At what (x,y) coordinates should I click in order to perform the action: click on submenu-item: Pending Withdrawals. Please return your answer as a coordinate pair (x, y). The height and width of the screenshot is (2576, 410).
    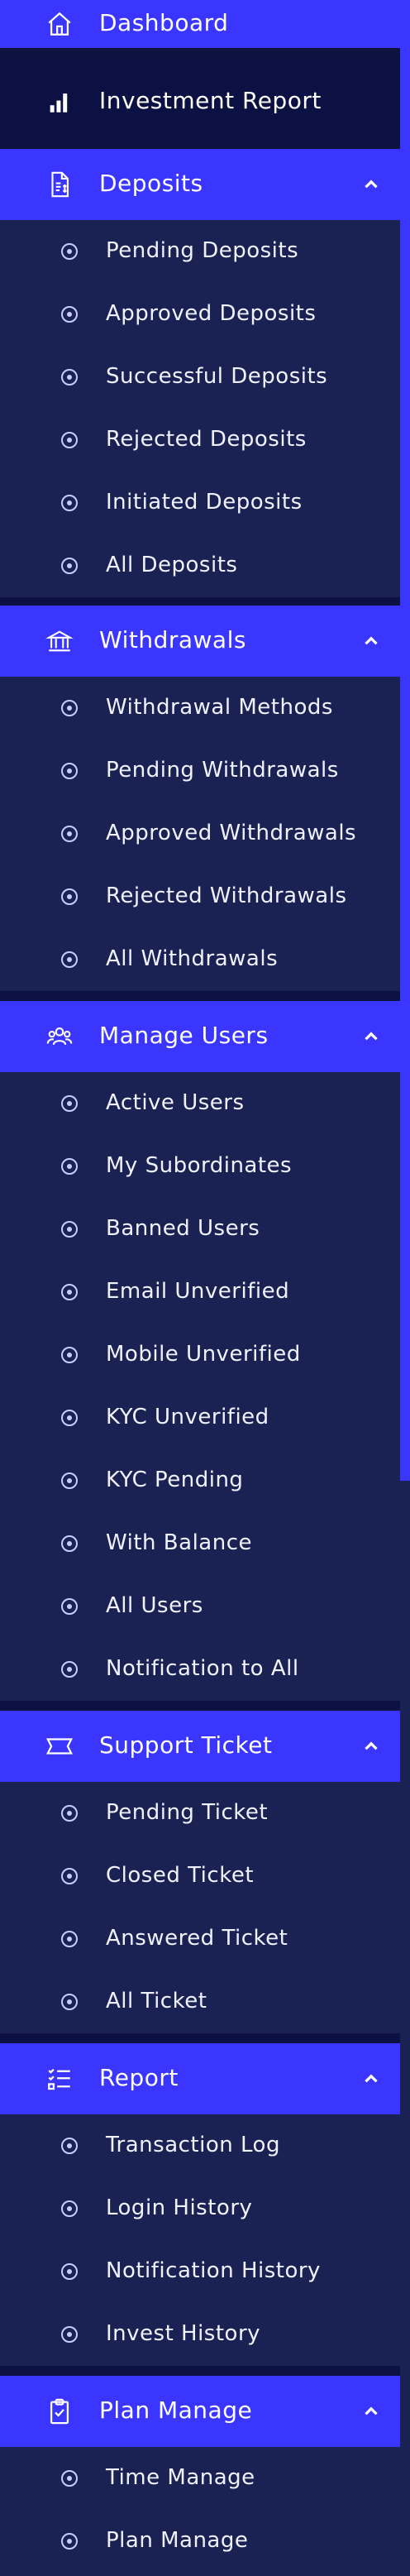
    Looking at the image, I should click on (200, 771).